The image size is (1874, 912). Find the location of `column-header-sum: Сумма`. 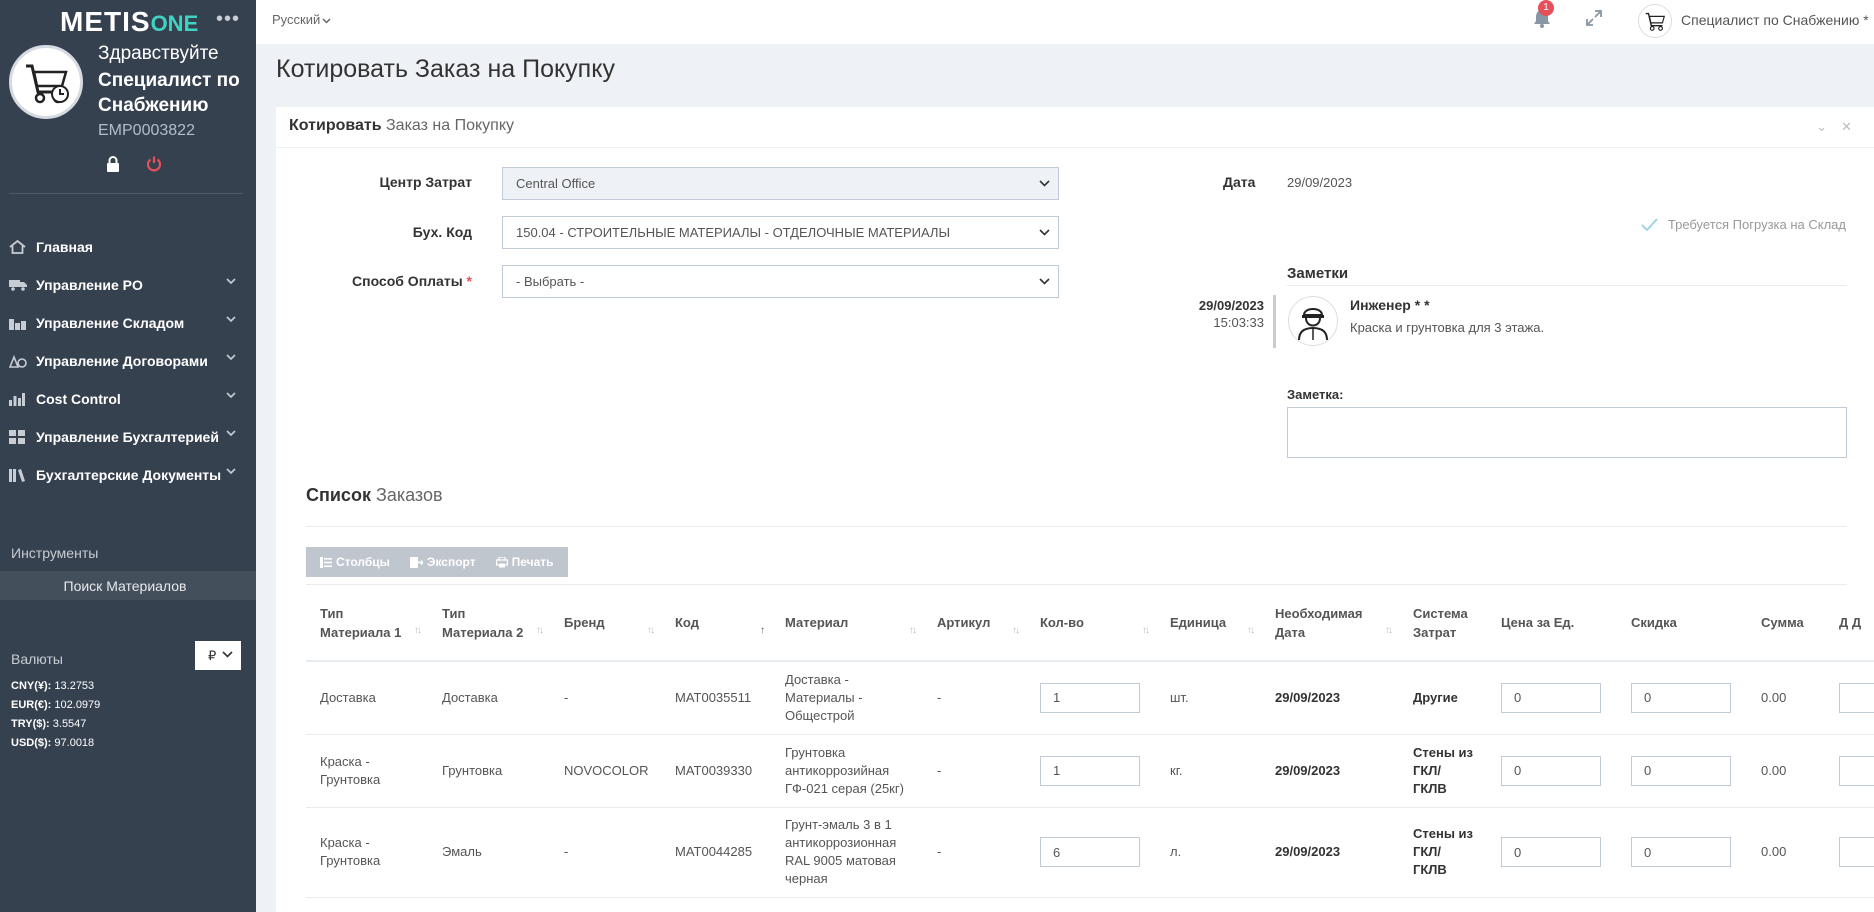

column-header-sum: Сумма is located at coordinates (1786, 623).